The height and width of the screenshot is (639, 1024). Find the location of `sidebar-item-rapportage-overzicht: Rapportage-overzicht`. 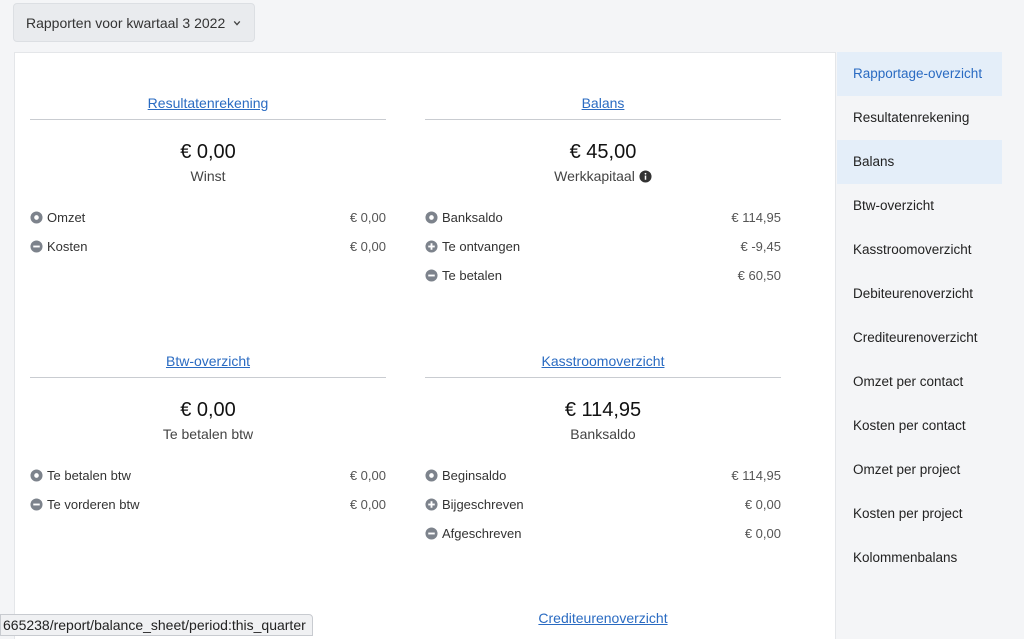

sidebar-item-rapportage-overzicht: Rapportage-overzicht is located at coordinates (919, 74).